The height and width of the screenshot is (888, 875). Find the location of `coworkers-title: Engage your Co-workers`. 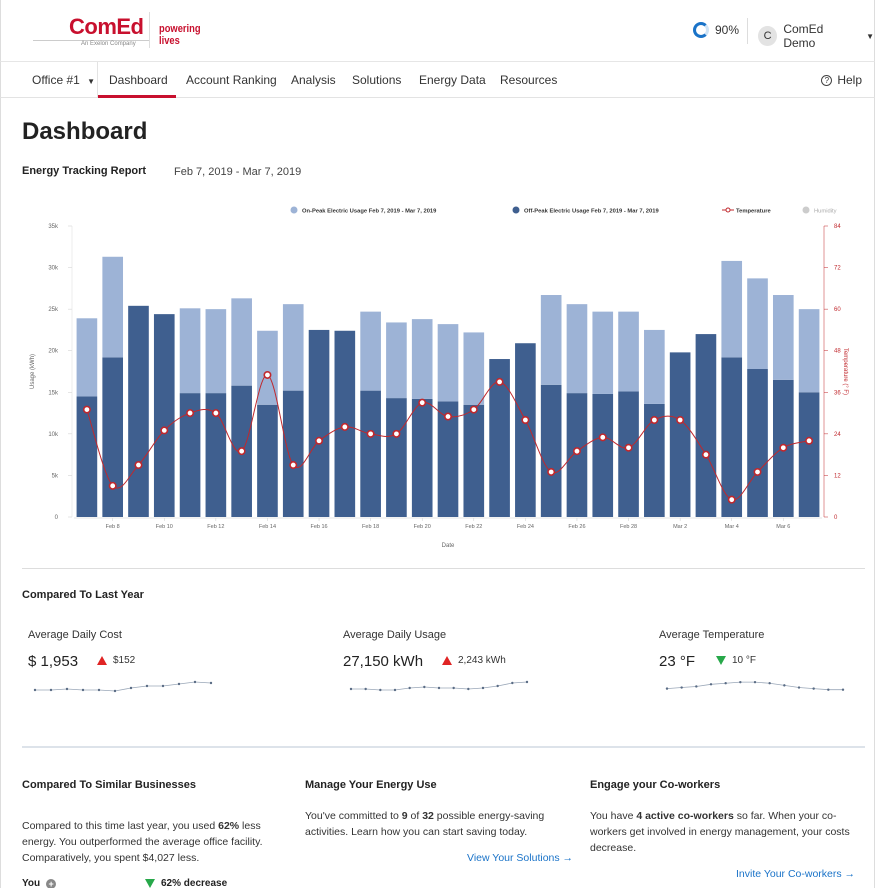

coworkers-title: Engage your Co-workers is located at coordinates (655, 785).